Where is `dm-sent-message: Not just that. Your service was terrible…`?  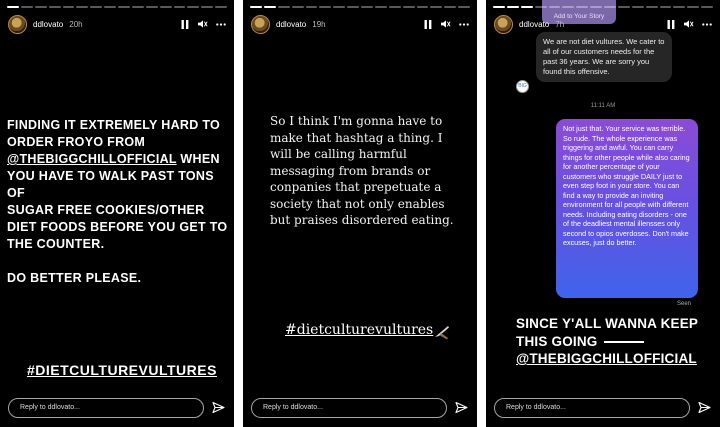 dm-sent-message: Not just that. Your service was terrible… is located at coordinates (627, 208).